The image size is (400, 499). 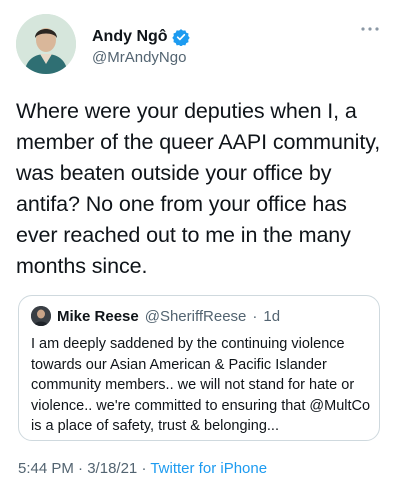 What do you see at coordinates (41, 316) in the screenshot?
I see `quoted-author-avatar` at bounding box center [41, 316].